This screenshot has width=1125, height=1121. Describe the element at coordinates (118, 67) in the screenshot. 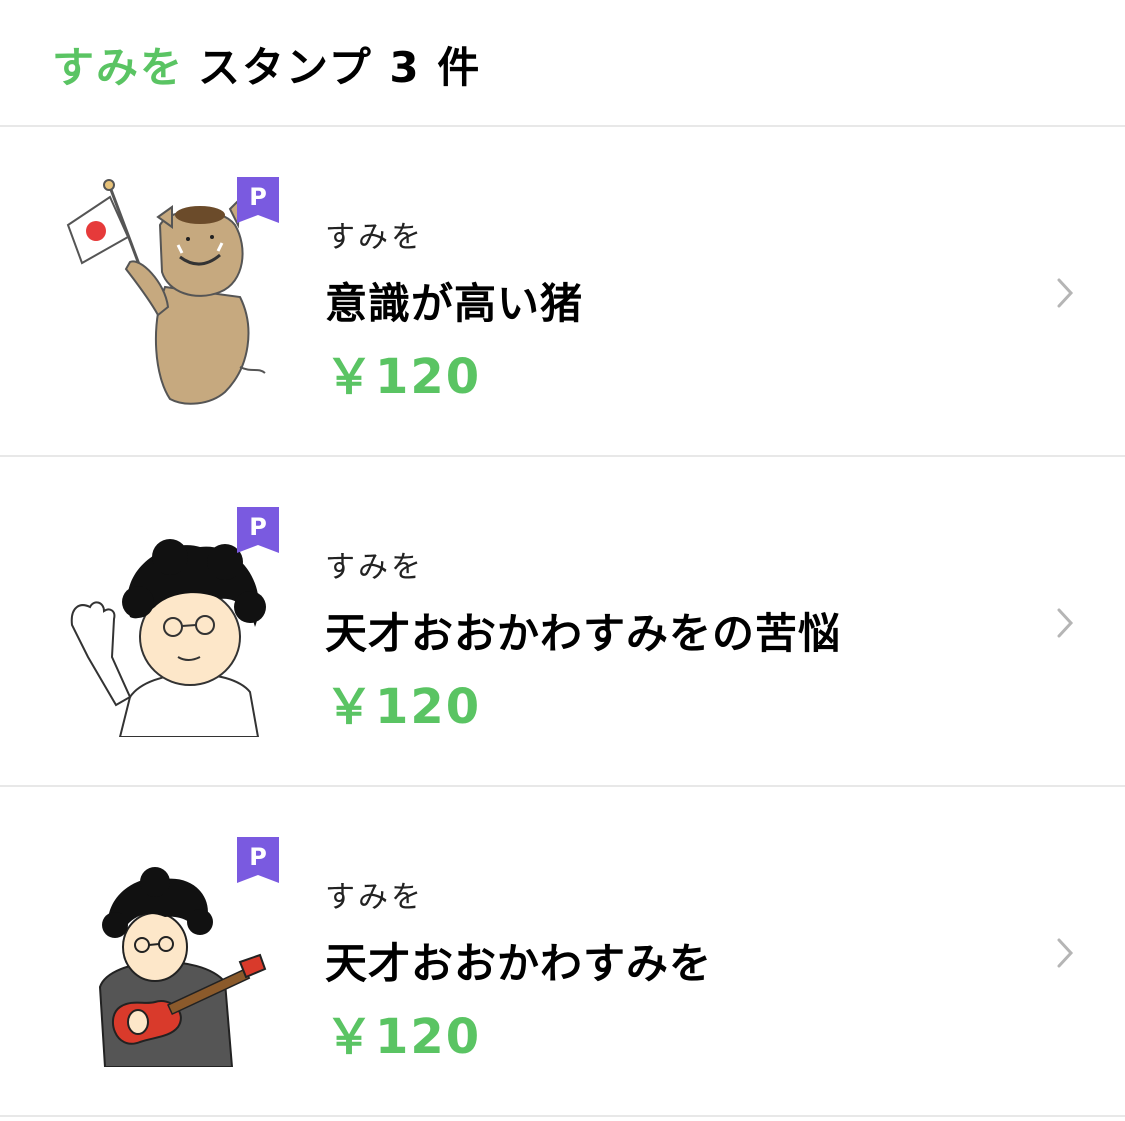

I see `author-name: すみを` at that location.